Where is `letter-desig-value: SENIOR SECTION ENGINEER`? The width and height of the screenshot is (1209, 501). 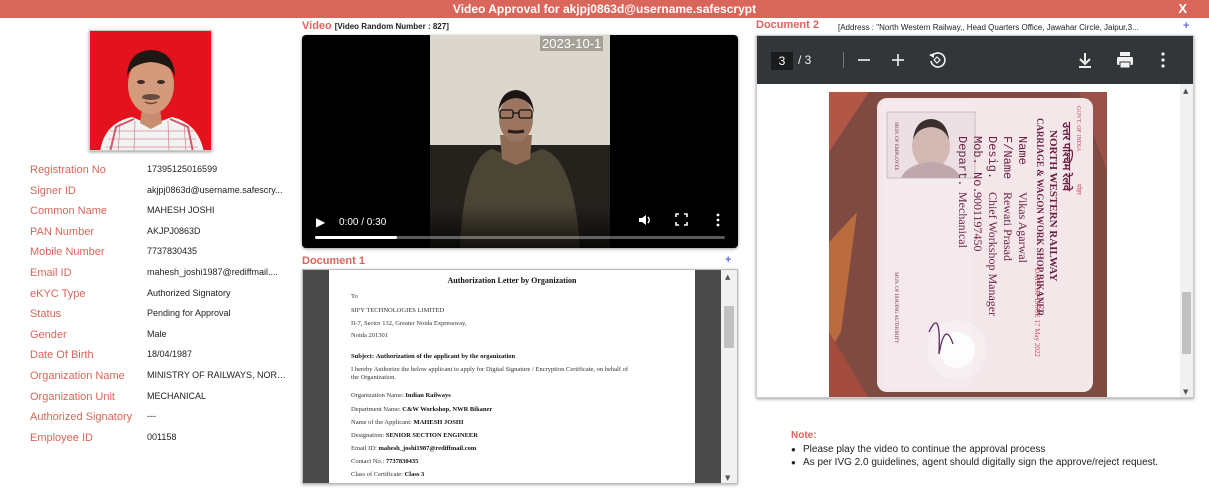 letter-desig-value: SENIOR SECTION ENGINEER is located at coordinates (431, 435).